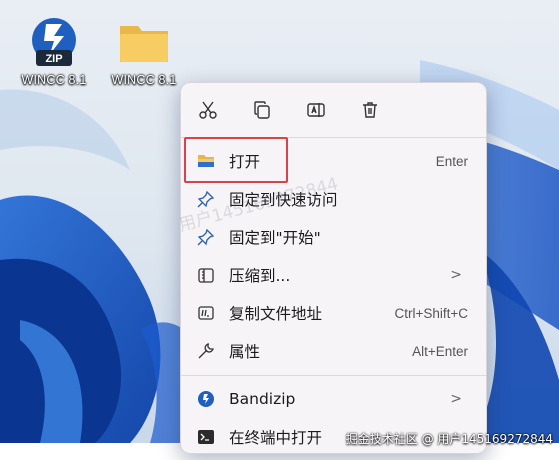  I want to click on cut-button, so click(208, 110).